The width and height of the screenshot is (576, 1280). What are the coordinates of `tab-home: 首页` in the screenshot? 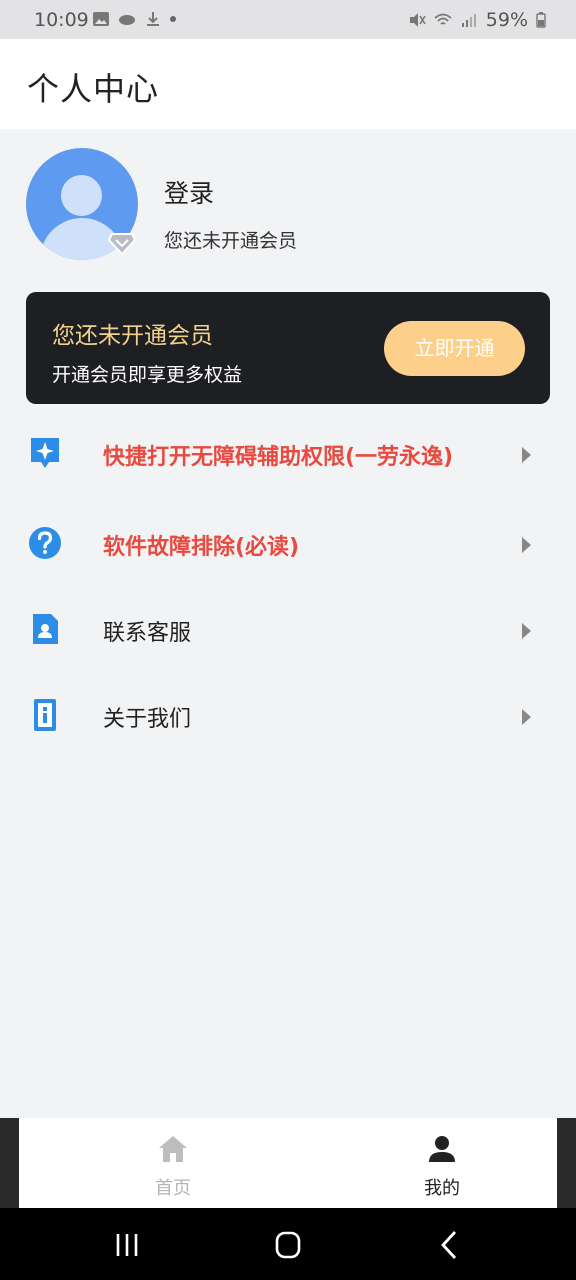 It's located at (173, 1163).